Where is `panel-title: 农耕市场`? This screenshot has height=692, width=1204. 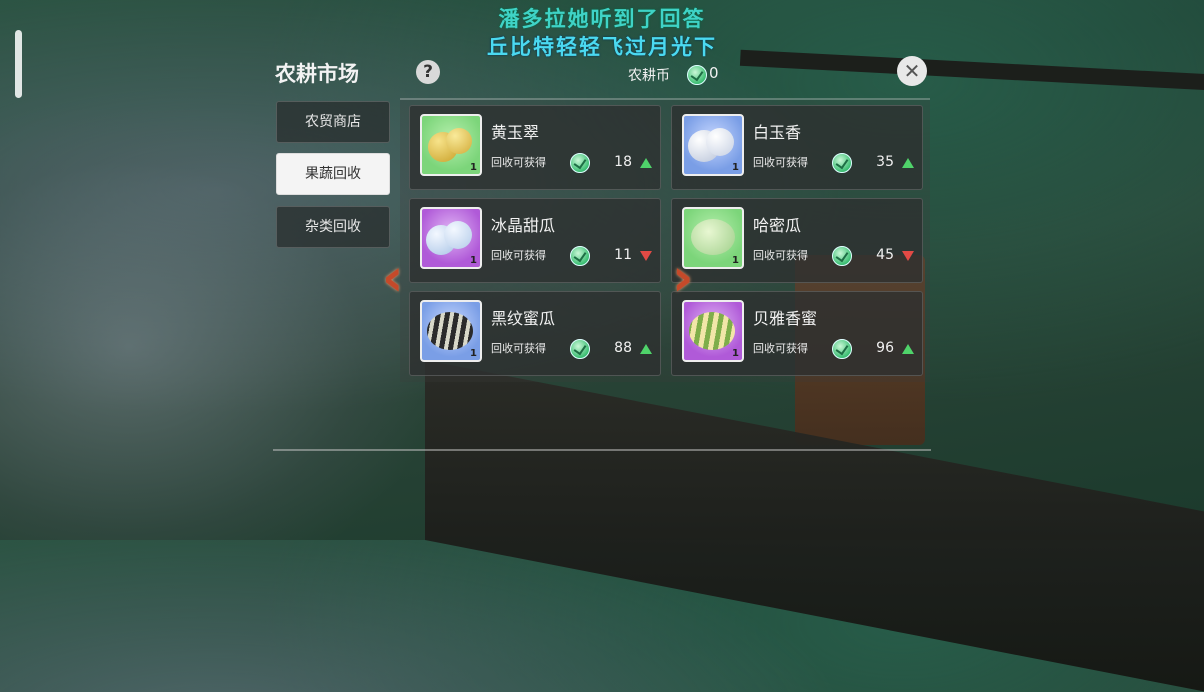 panel-title: 农耕市场 is located at coordinates (317, 74).